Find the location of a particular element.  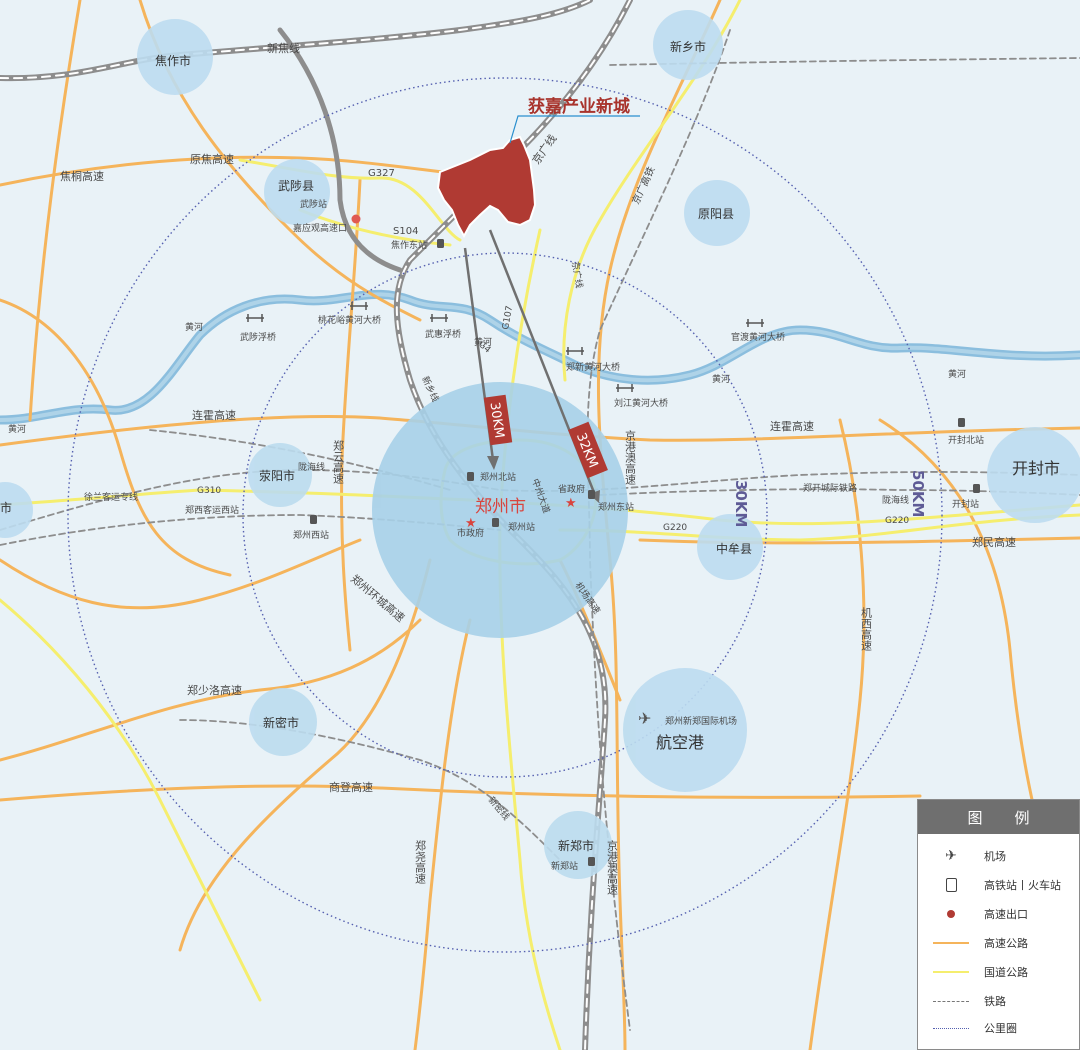

legend-label-ring: 公里圈 is located at coordinates (1000, 1028).